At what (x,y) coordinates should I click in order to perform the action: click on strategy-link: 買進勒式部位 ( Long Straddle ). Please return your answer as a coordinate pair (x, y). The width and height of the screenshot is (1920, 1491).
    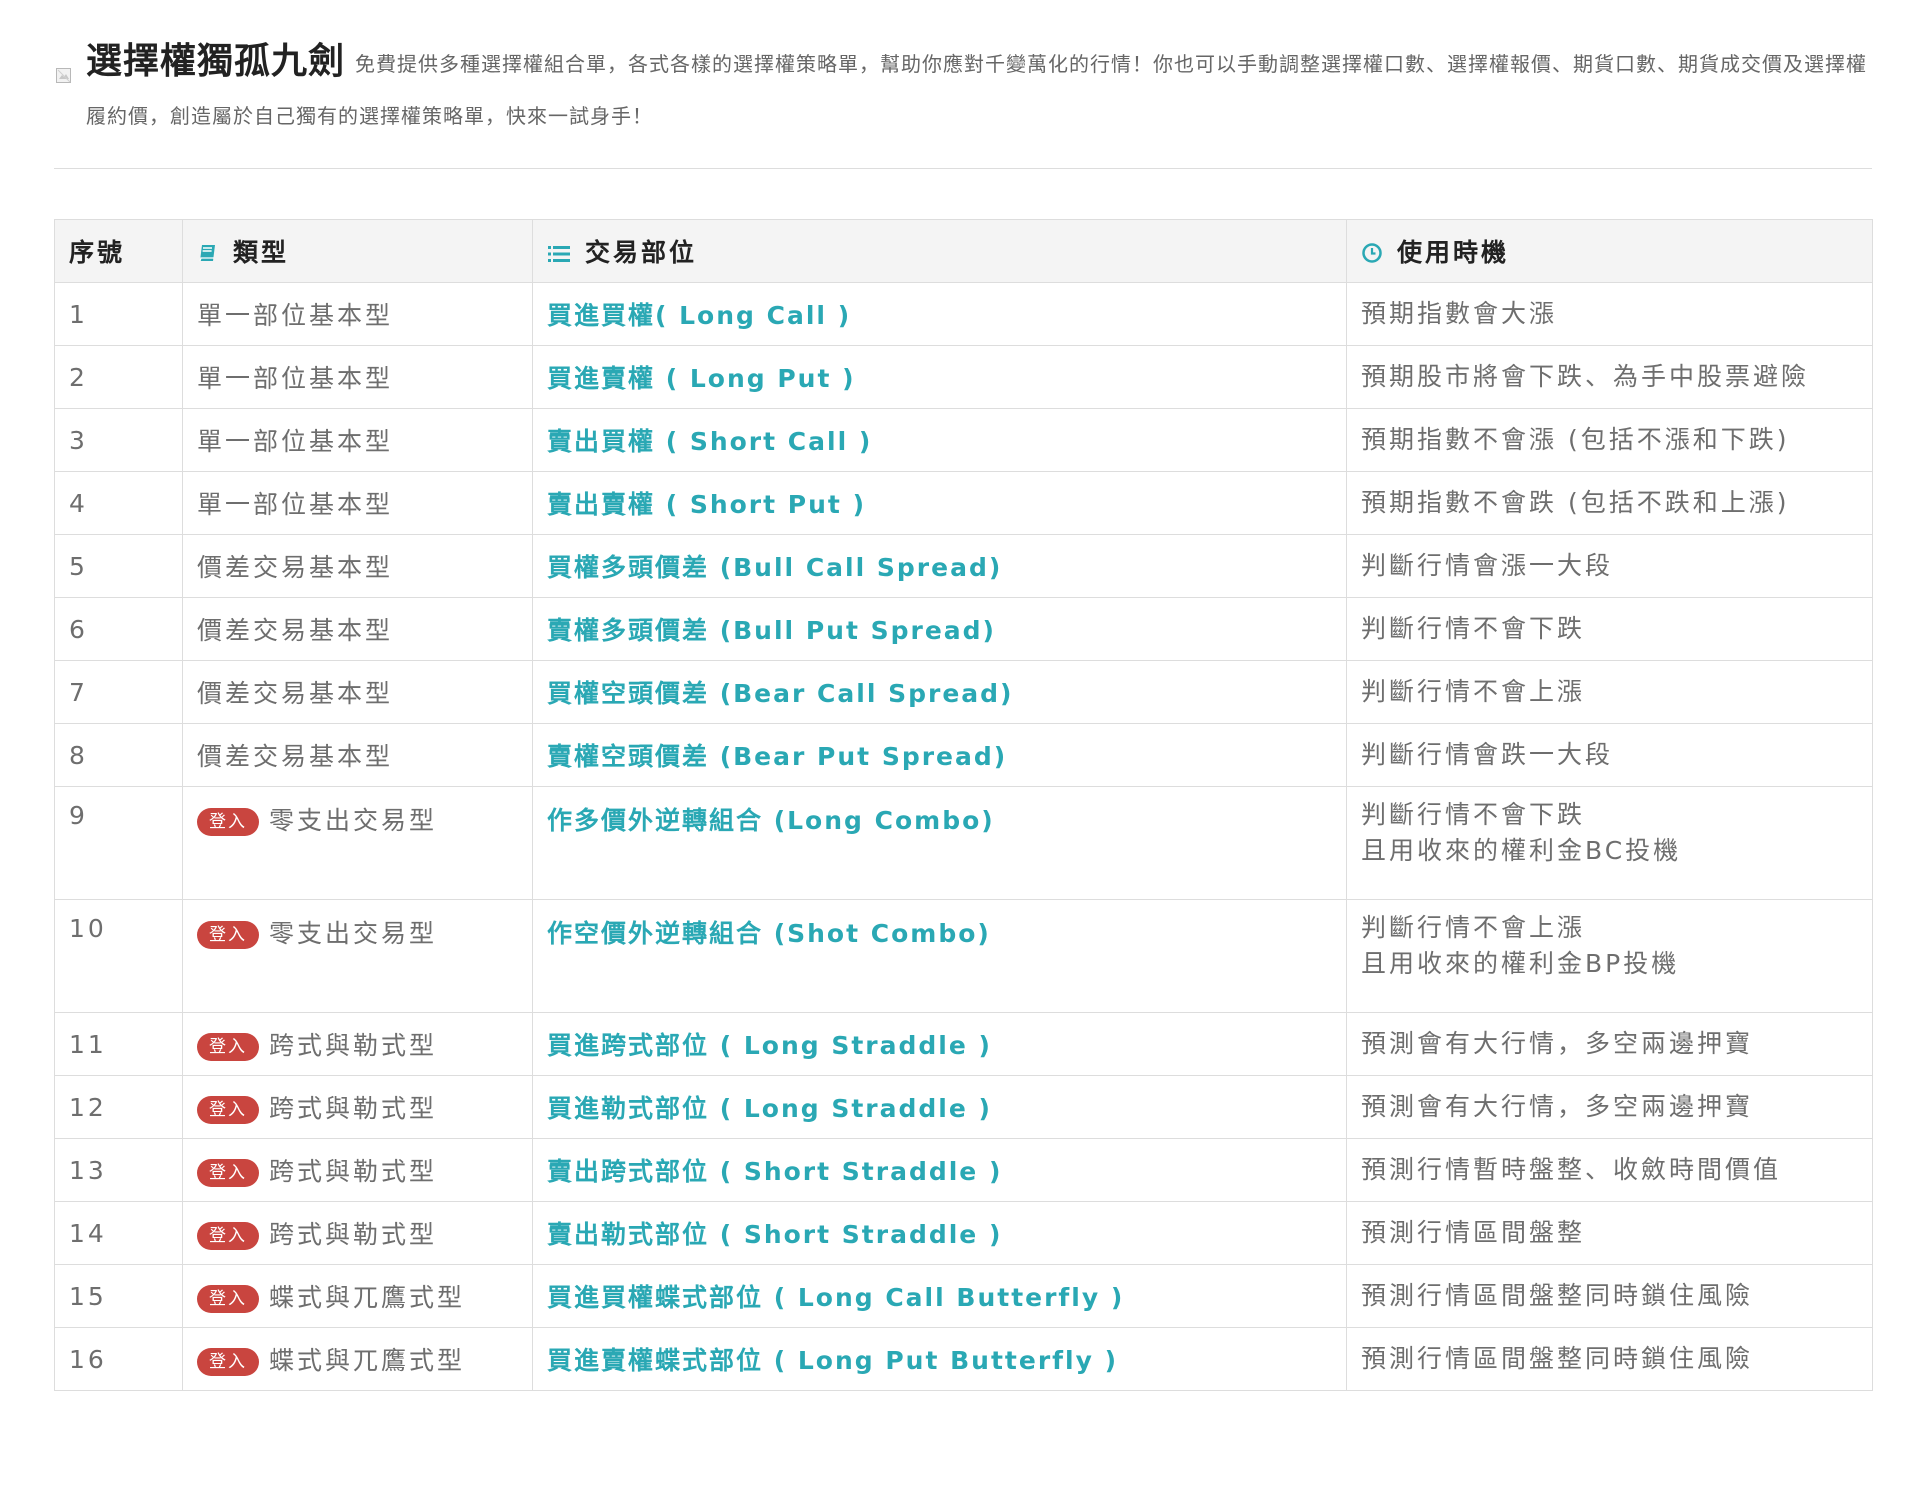
    Looking at the image, I should click on (769, 1108).